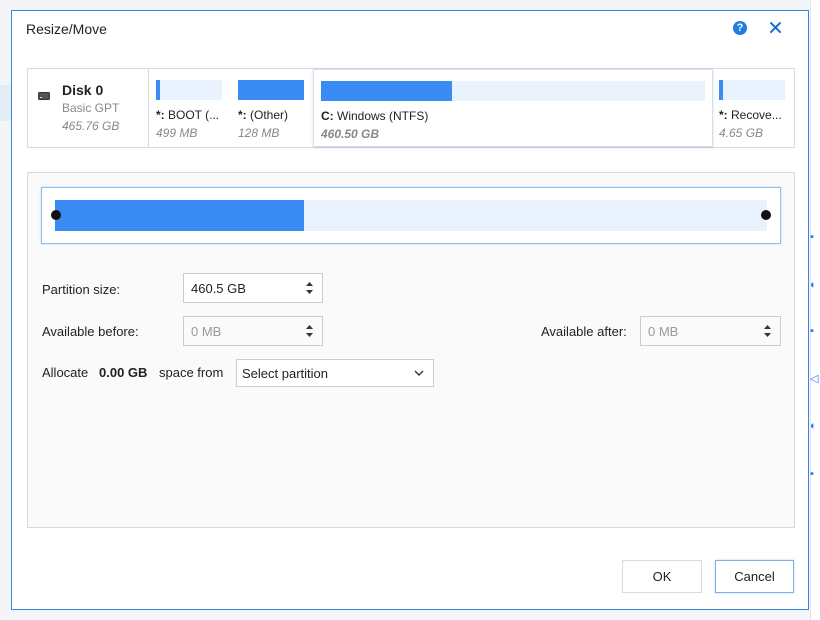 The height and width of the screenshot is (620, 820). Describe the element at coordinates (584, 331) in the screenshot. I see `available-after-label: Available after:` at that location.